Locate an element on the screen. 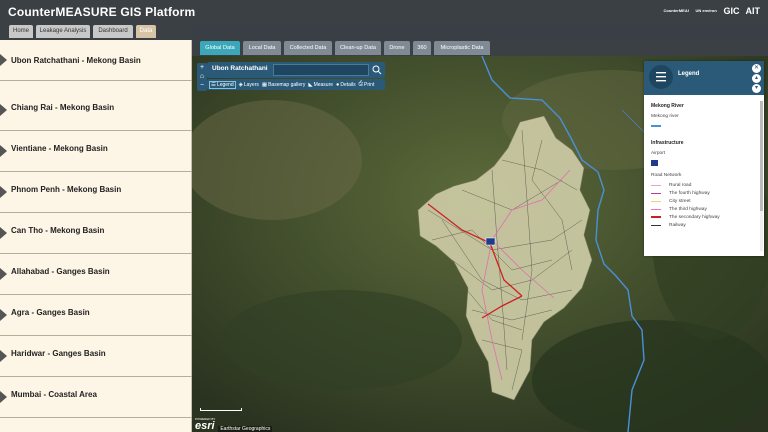  chevron-up-icon: ▴ is located at coordinates (756, 78).